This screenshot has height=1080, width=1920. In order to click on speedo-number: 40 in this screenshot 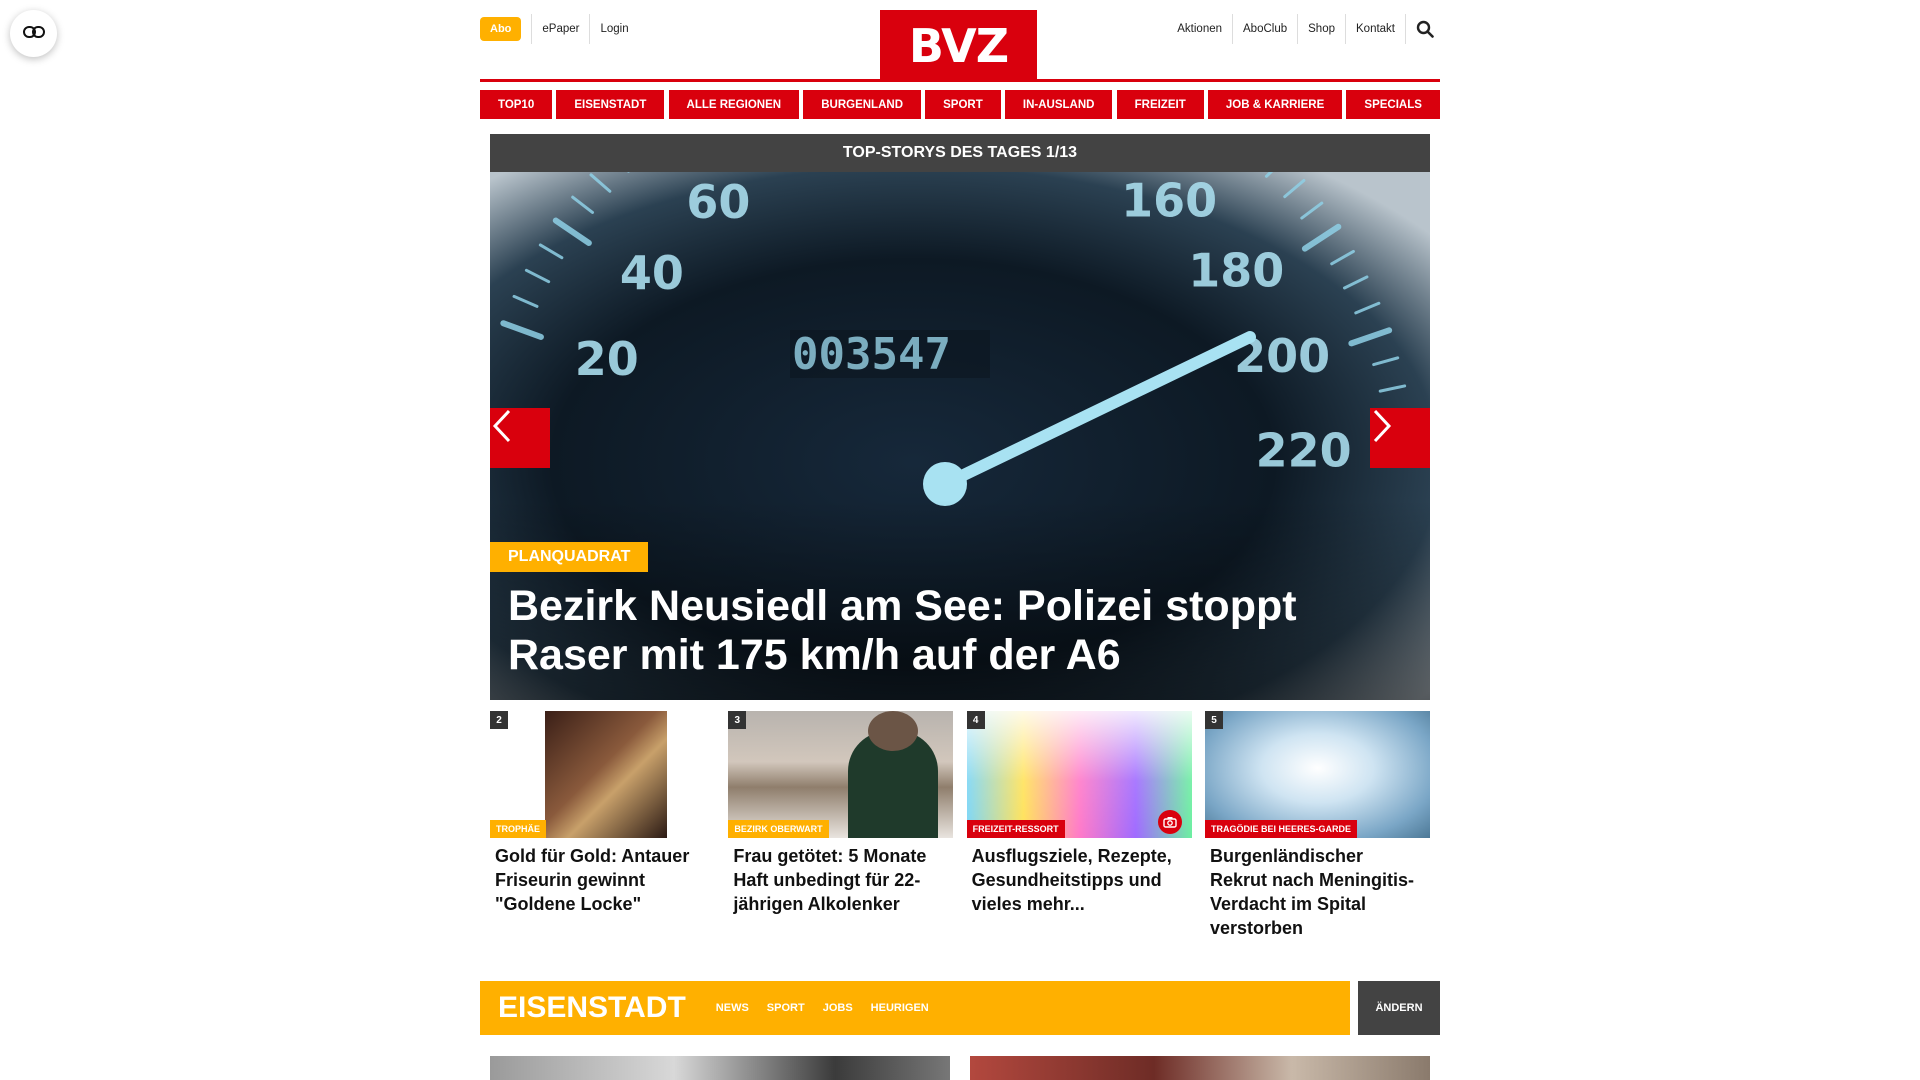, I will do `click(652, 273)`.